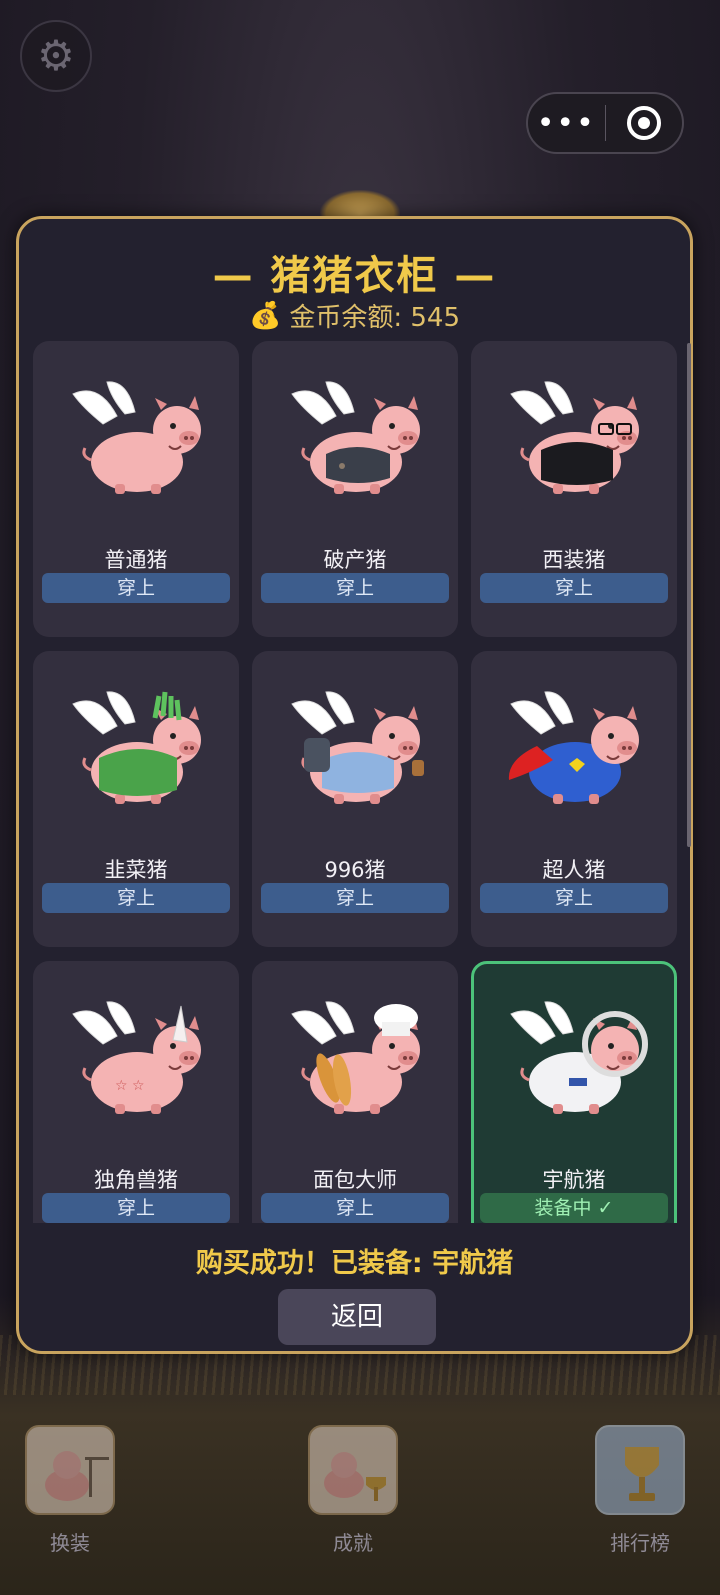 The image size is (720, 1595). I want to click on back-button: 返回, so click(357, 1317).